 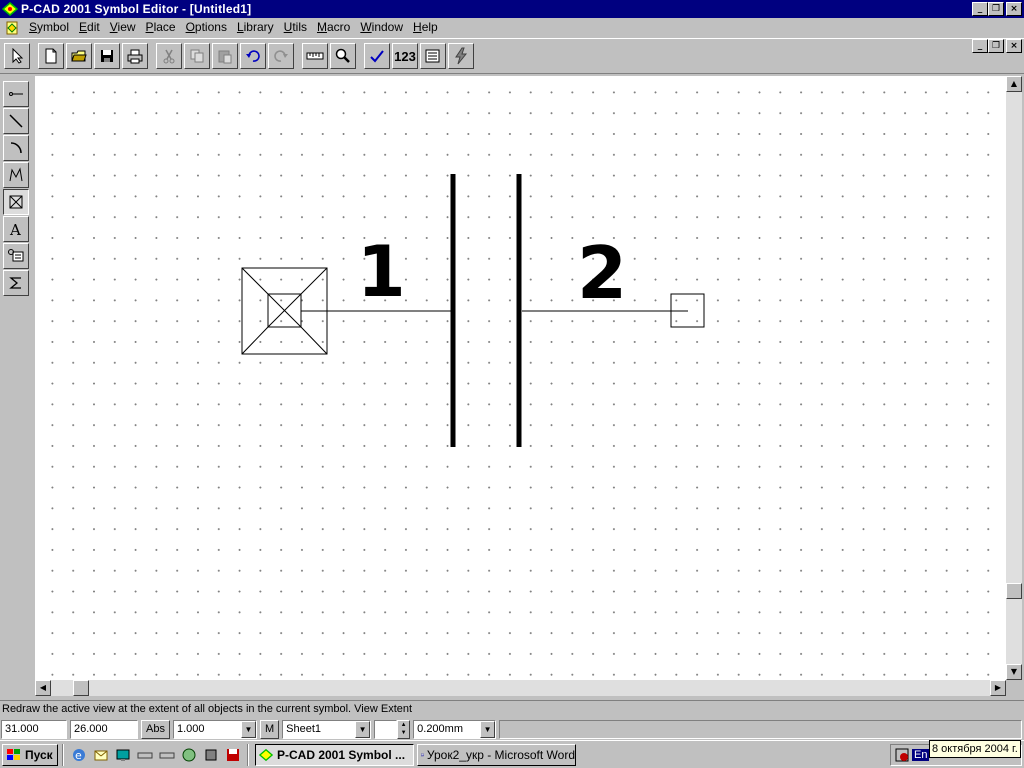 What do you see at coordinates (455, 729) in the screenshot?
I see `line-width-combo: 0.200mm ▼` at bounding box center [455, 729].